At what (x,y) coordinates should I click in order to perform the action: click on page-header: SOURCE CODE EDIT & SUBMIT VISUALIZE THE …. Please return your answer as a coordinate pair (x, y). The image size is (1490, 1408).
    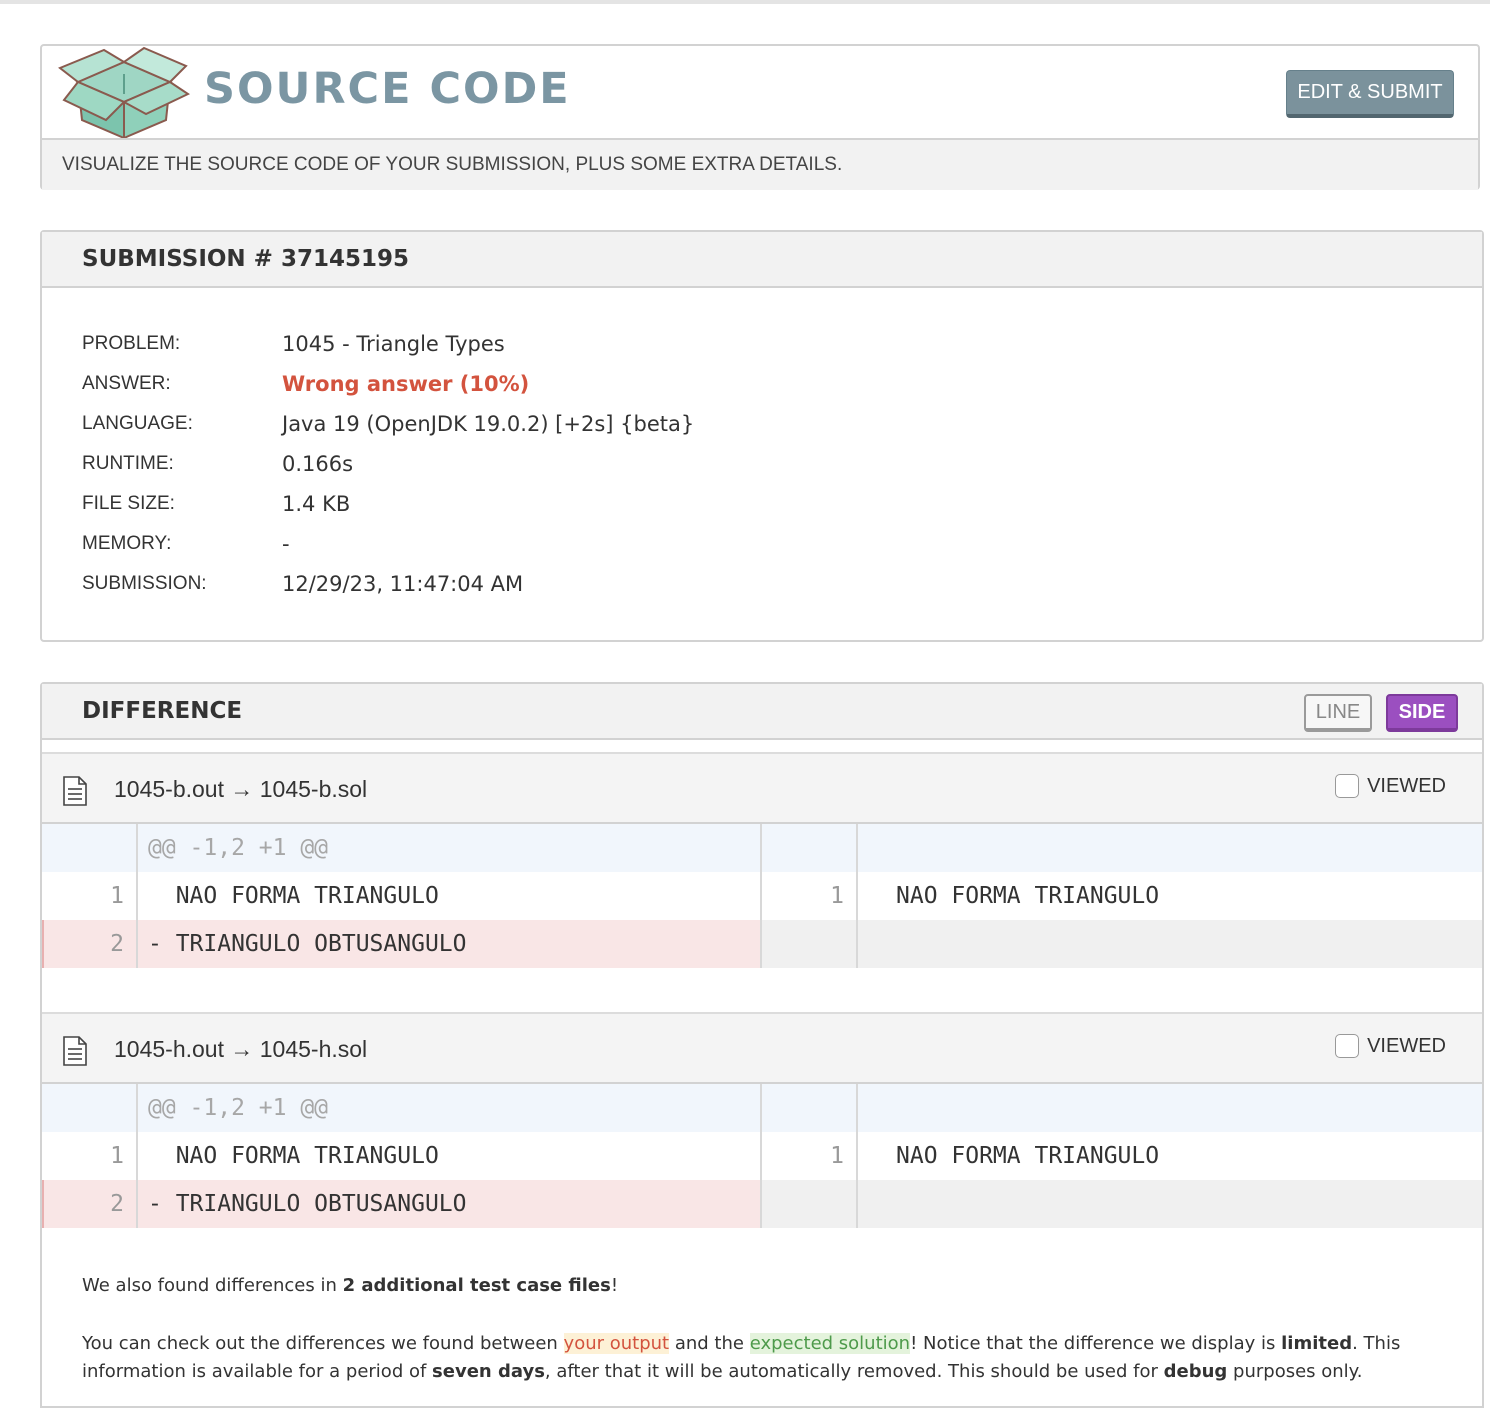
    Looking at the image, I should click on (760, 117).